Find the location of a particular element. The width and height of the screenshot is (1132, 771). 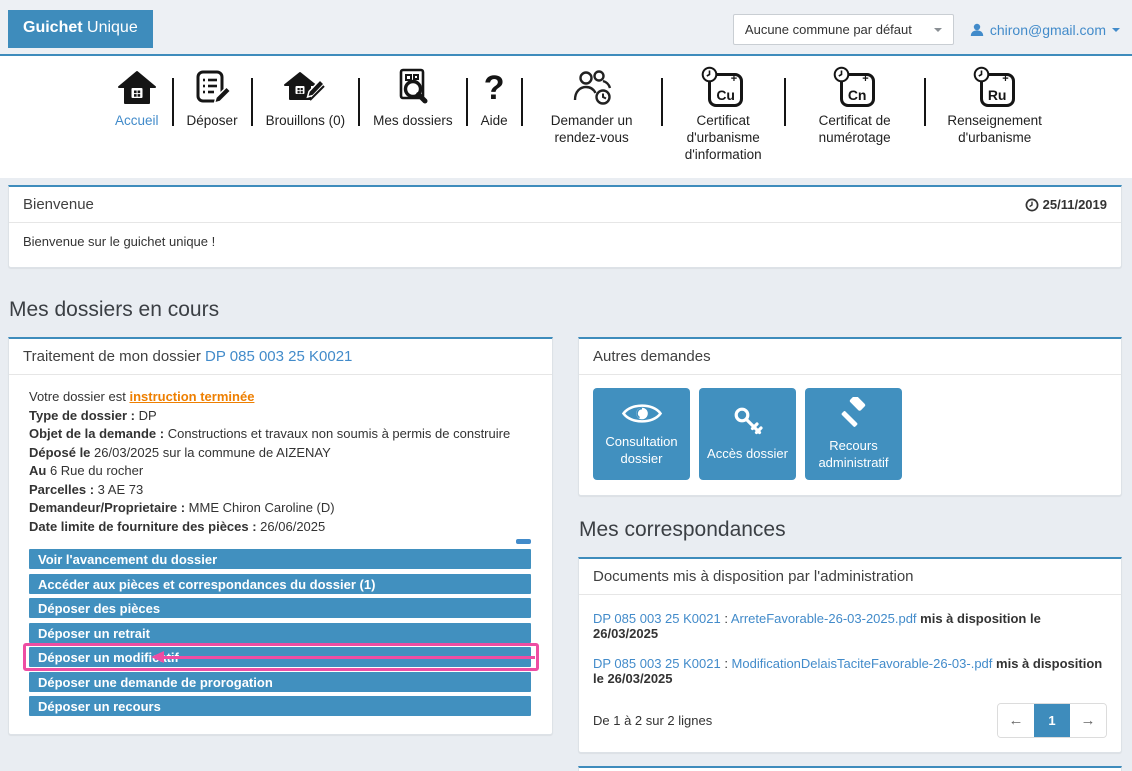

document-file-link: ArreteFavorable-26-03-2025.pdf is located at coordinates (824, 618).